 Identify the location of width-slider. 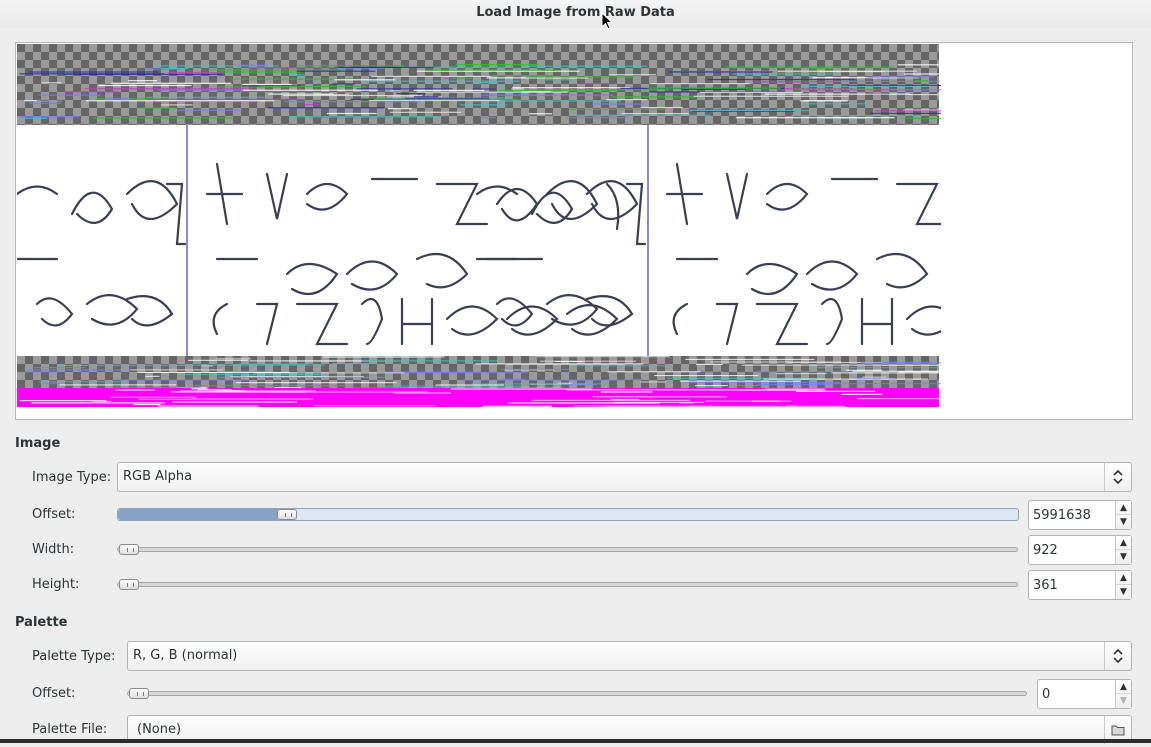
(567, 549).